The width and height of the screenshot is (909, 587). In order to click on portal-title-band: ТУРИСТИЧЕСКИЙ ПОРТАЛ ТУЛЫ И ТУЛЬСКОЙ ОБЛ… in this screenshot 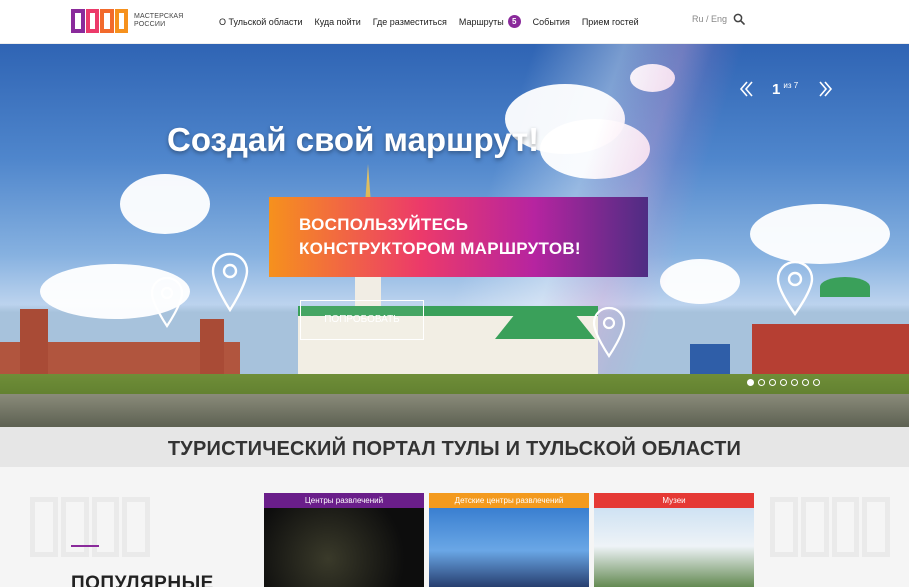, I will do `click(454, 447)`.